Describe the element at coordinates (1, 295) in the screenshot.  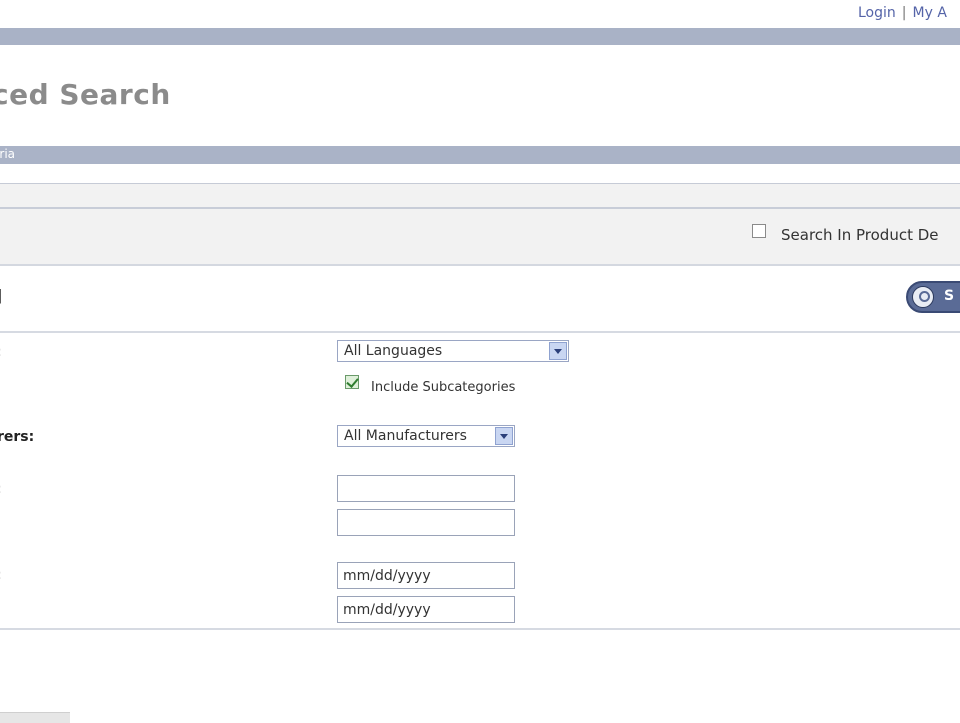
I see `help-link-bracket: ]` at that location.